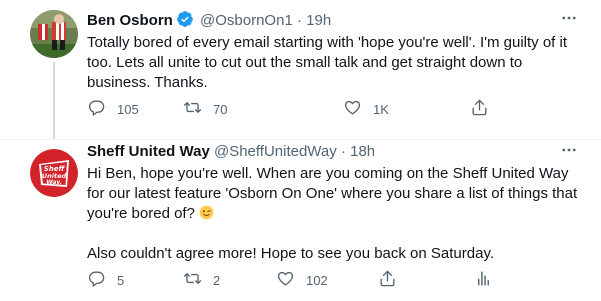 The width and height of the screenshot is (601, 301). I want to click on reply-count: 5, so click(121, 280).